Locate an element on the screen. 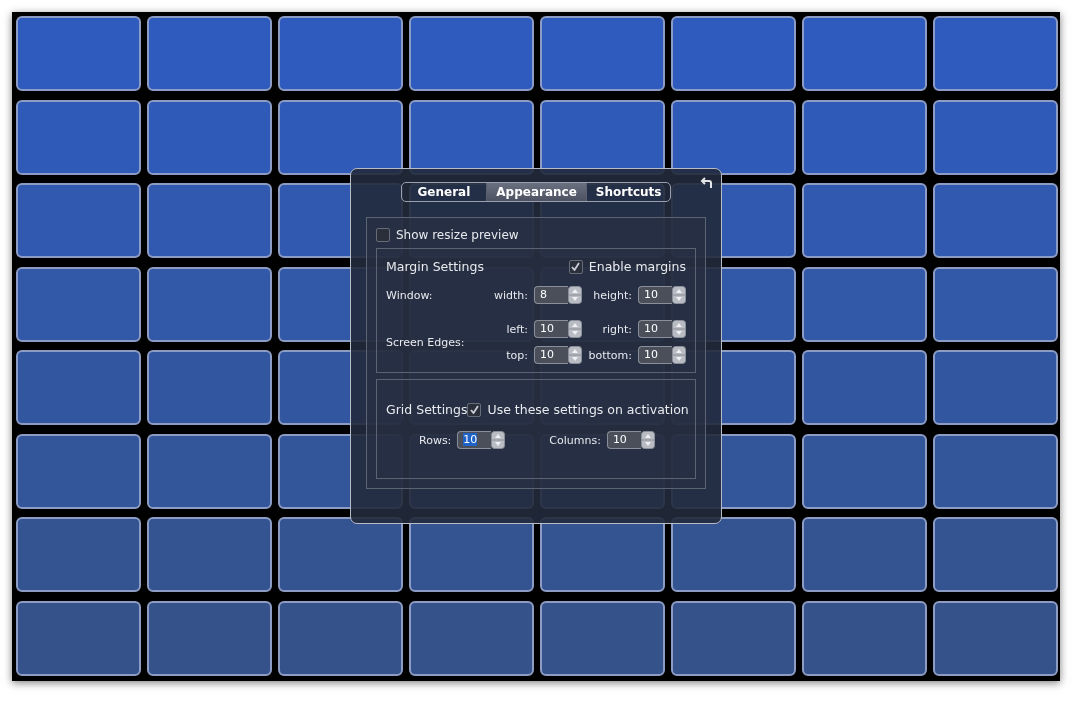  row-label: Window: is located at coordinates (410, 295).